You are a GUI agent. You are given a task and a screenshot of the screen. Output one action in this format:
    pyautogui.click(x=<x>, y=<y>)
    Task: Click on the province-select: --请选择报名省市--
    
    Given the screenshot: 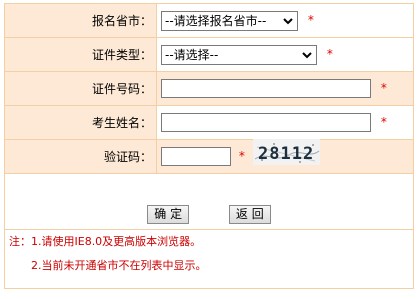 What is the action you would take?
    pyautogui.click(x=229, y=20)
    